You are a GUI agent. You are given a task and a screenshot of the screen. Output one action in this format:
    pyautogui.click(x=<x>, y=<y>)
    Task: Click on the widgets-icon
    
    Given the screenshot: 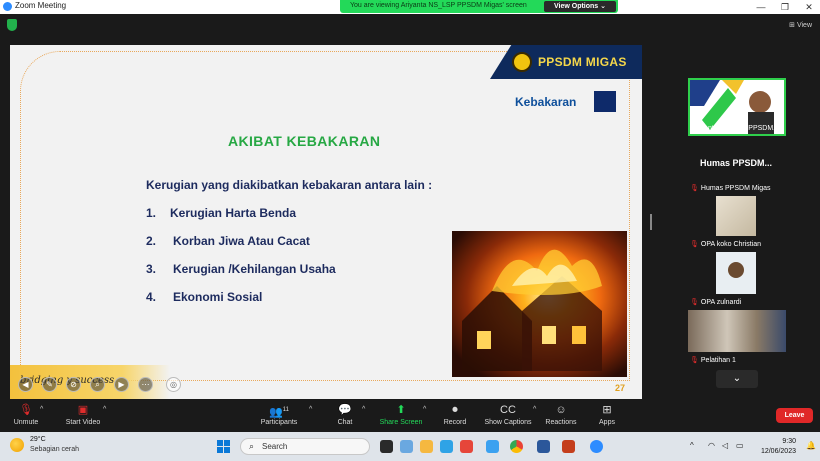 What is the action you would take?
    pyautogui.click(x=406, y=446)
    